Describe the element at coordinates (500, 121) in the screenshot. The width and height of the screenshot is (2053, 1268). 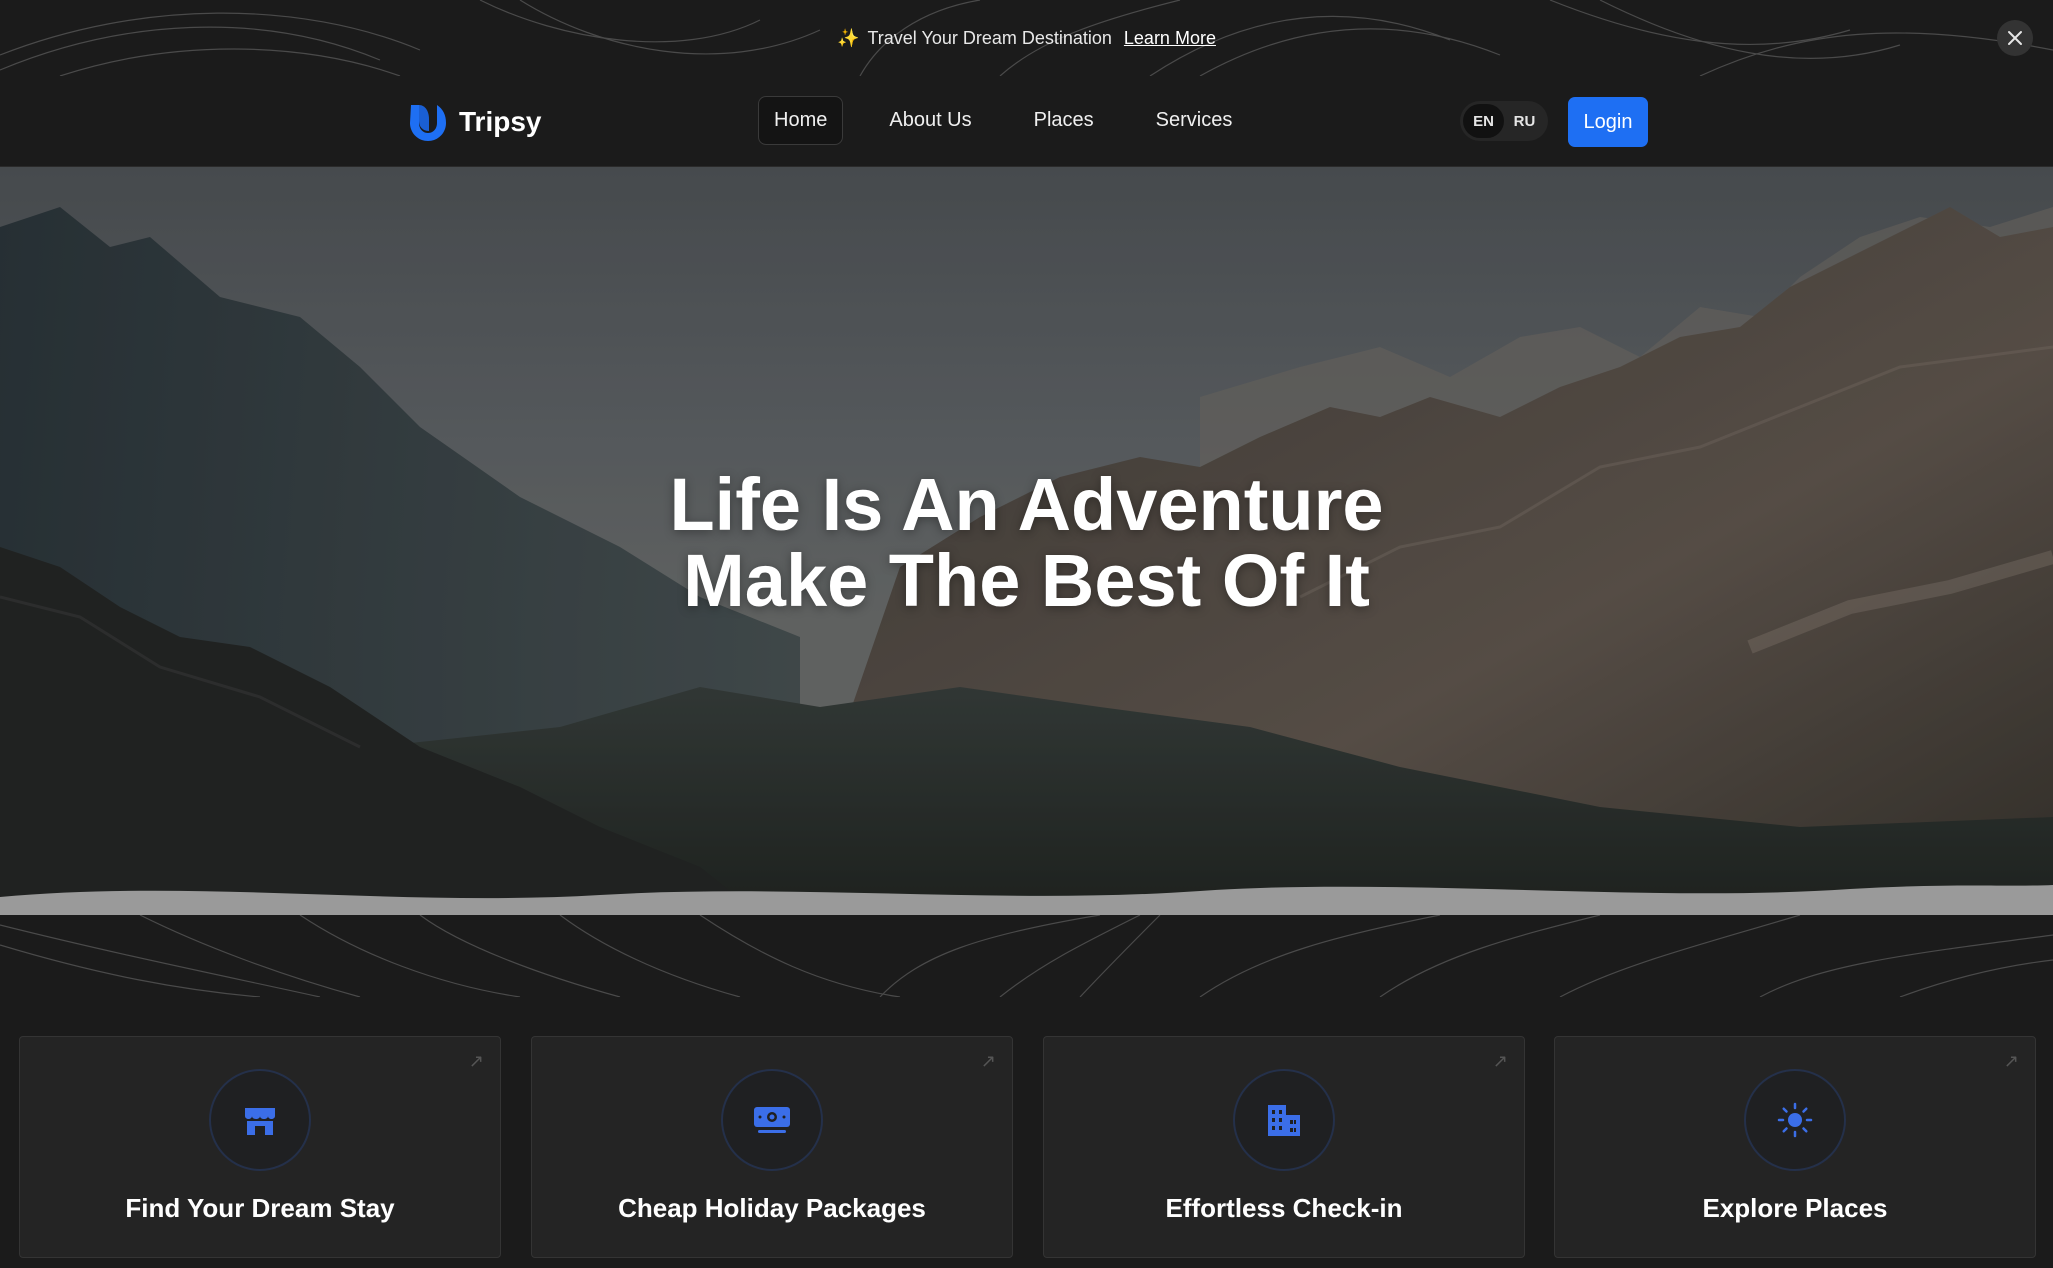
I see `brand-name: Tripsy` at that location.